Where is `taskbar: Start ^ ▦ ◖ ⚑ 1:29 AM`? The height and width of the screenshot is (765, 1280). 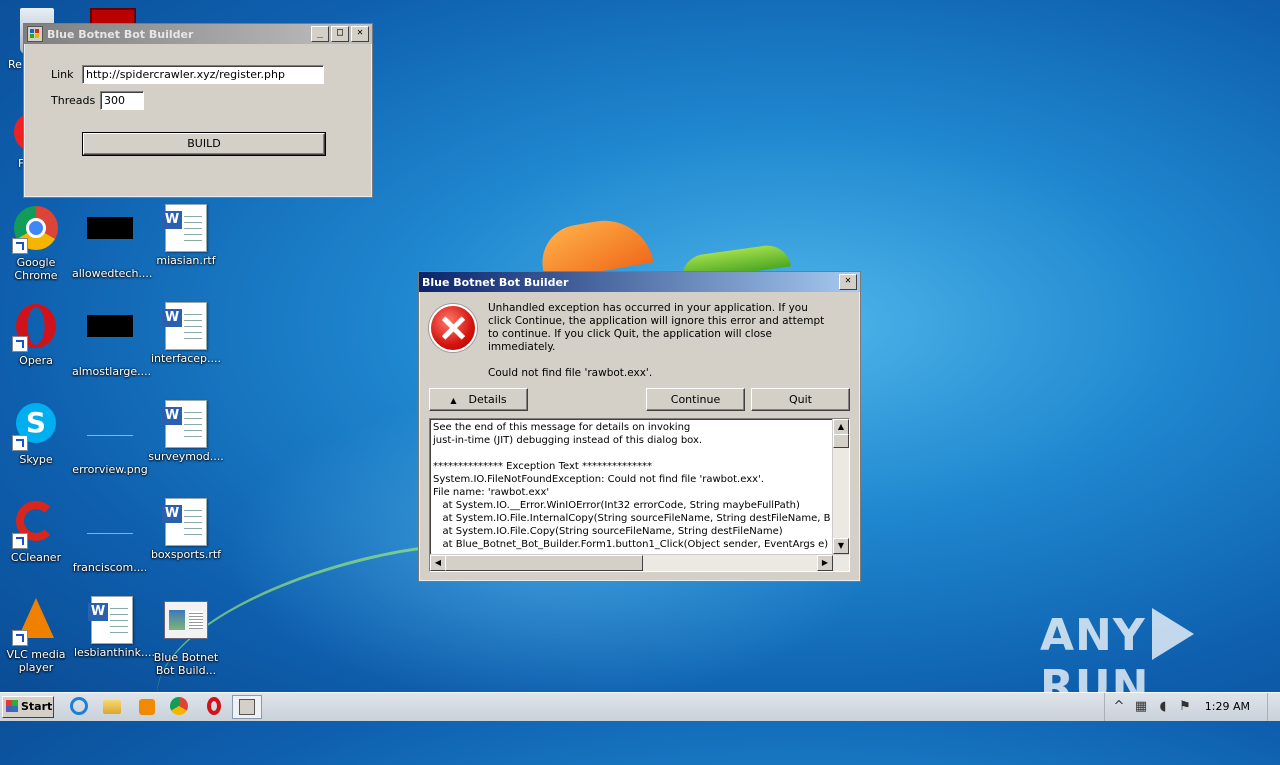 taskbar: Start ^ ▦ ◖ ⚑ 1:29 AM is located at coordinates (640, 706).